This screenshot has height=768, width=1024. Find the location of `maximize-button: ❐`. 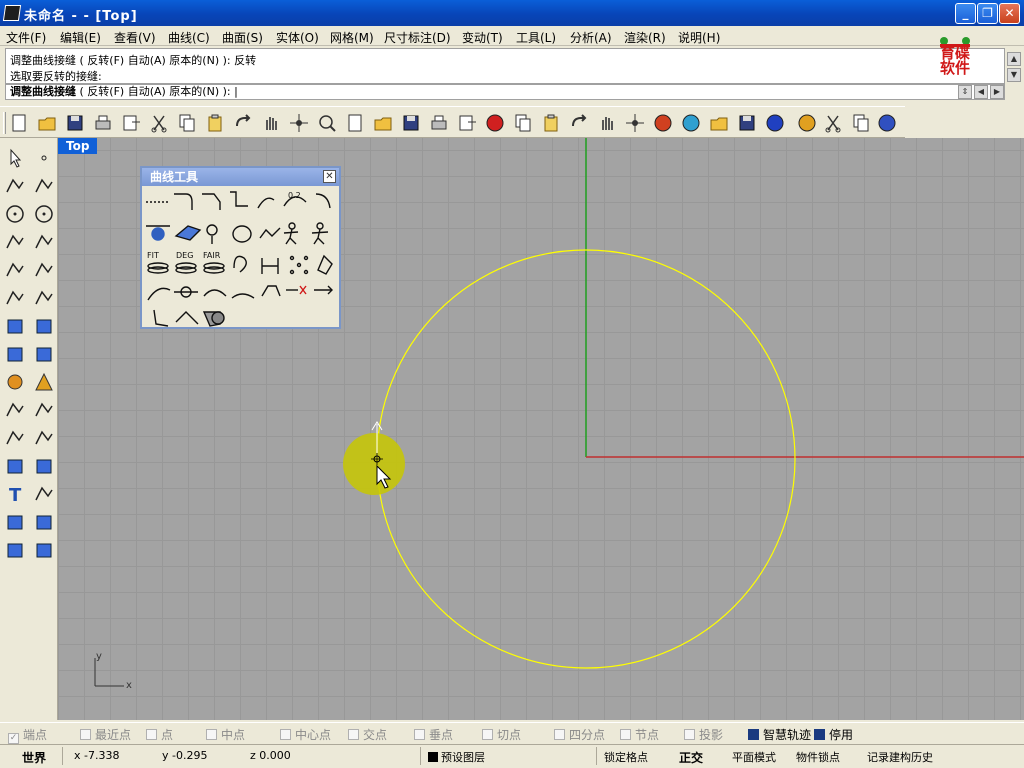

maximize-button: ❐ is located at coordinates (987, 13).